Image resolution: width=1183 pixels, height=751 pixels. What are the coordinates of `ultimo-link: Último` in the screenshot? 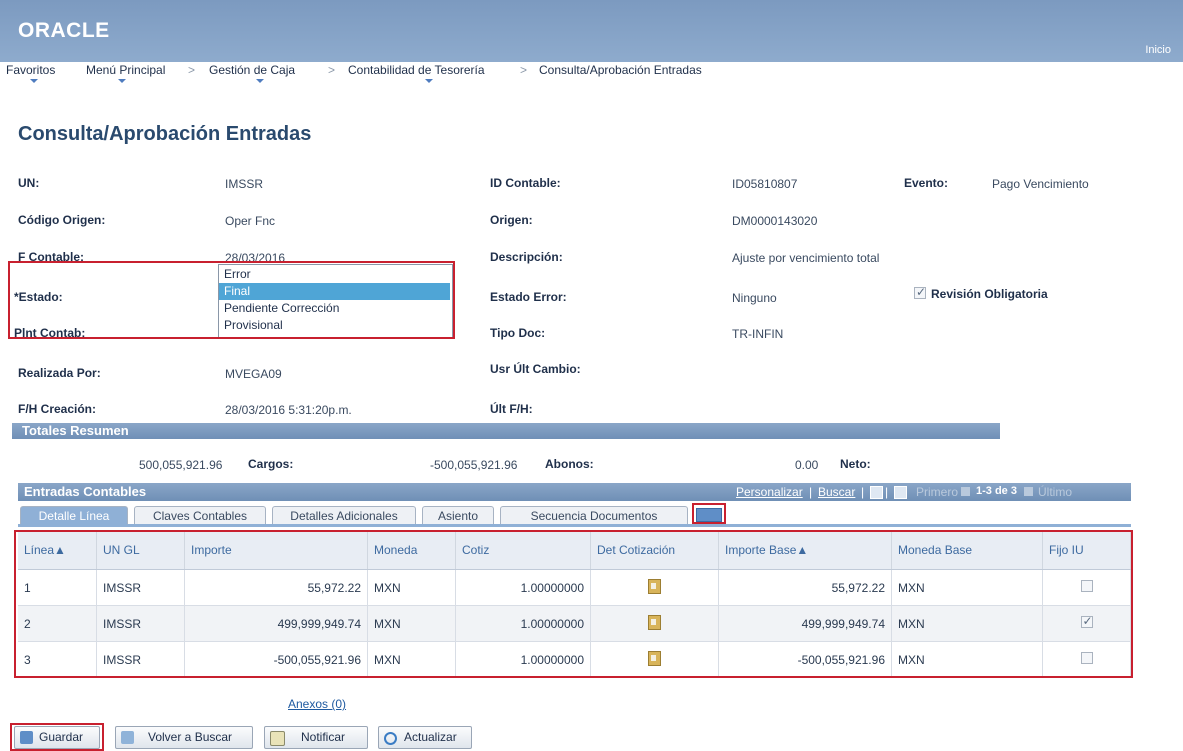 It's located at (1055, 492).